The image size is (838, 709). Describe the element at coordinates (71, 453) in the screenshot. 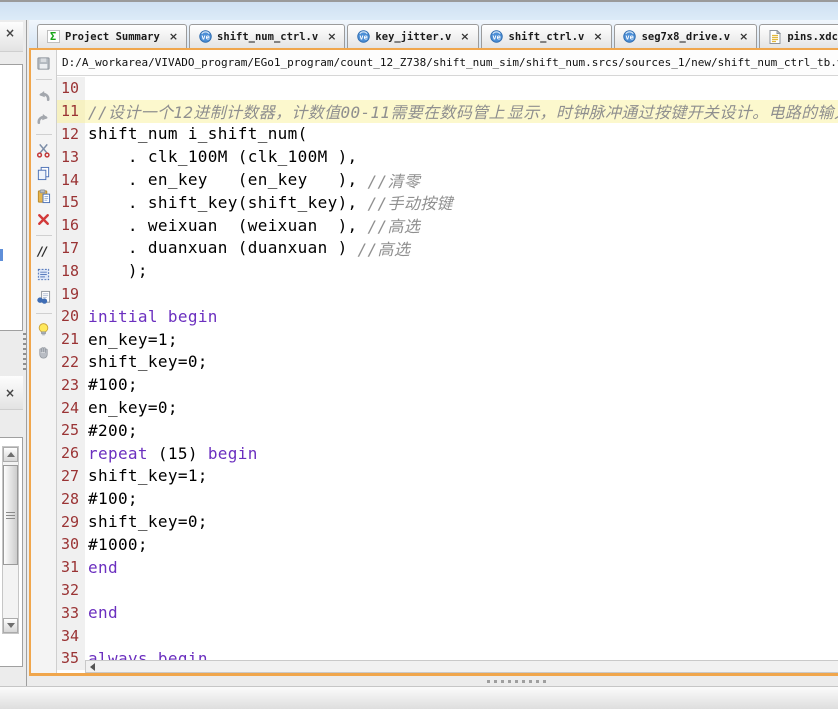

I see `line-number: 26` at that location.